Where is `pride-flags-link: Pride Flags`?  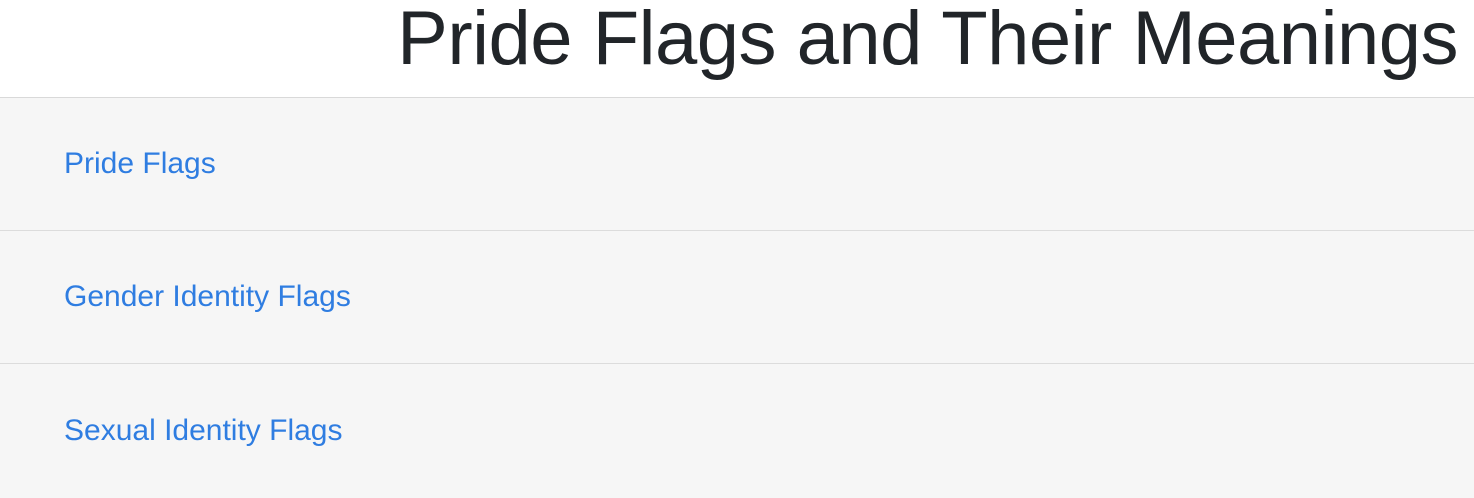 pride-flags-link: Pride Flags is located at coordinates (140, 164).